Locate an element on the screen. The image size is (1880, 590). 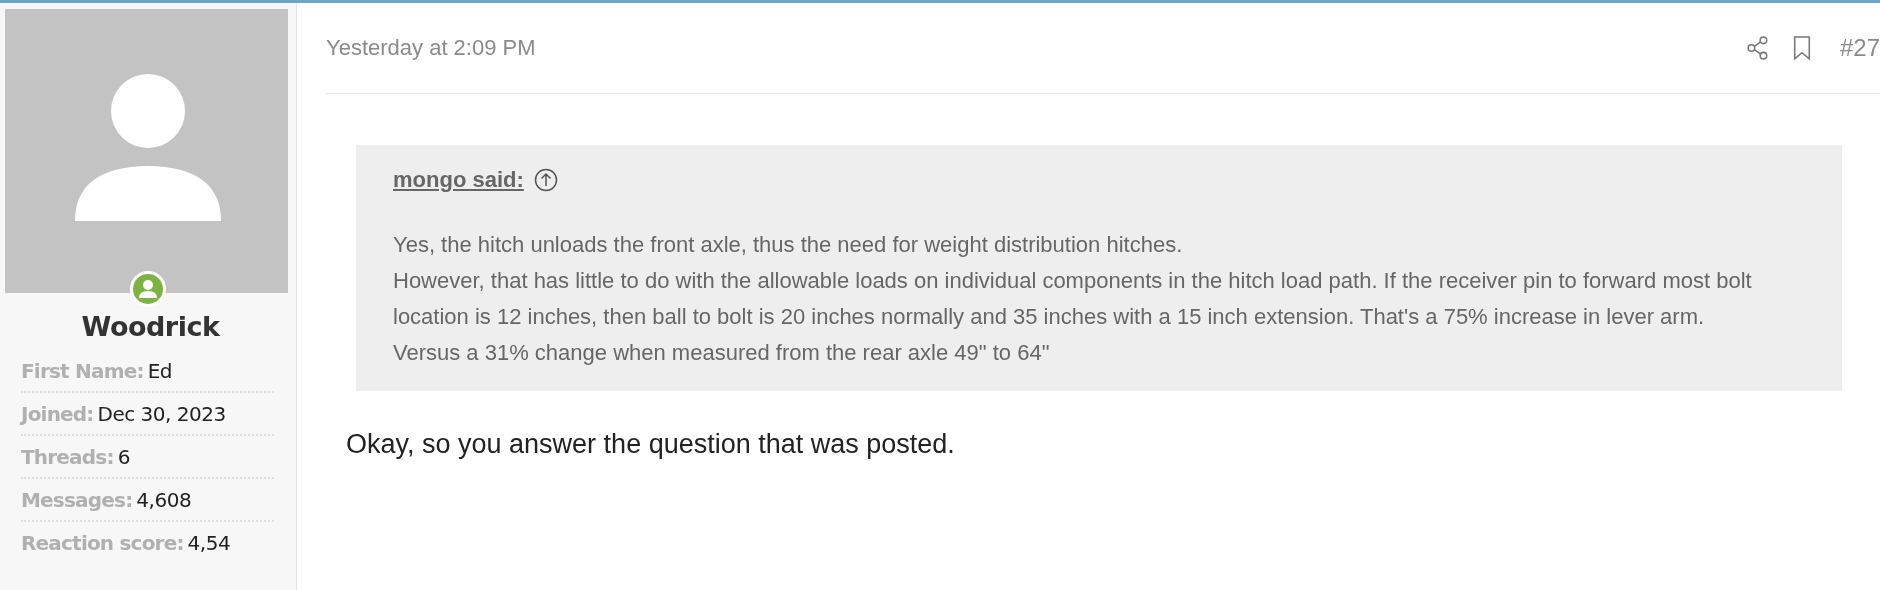
post-text: Okay, so you answer the question that was posted. is located at coordinates (651, 444).